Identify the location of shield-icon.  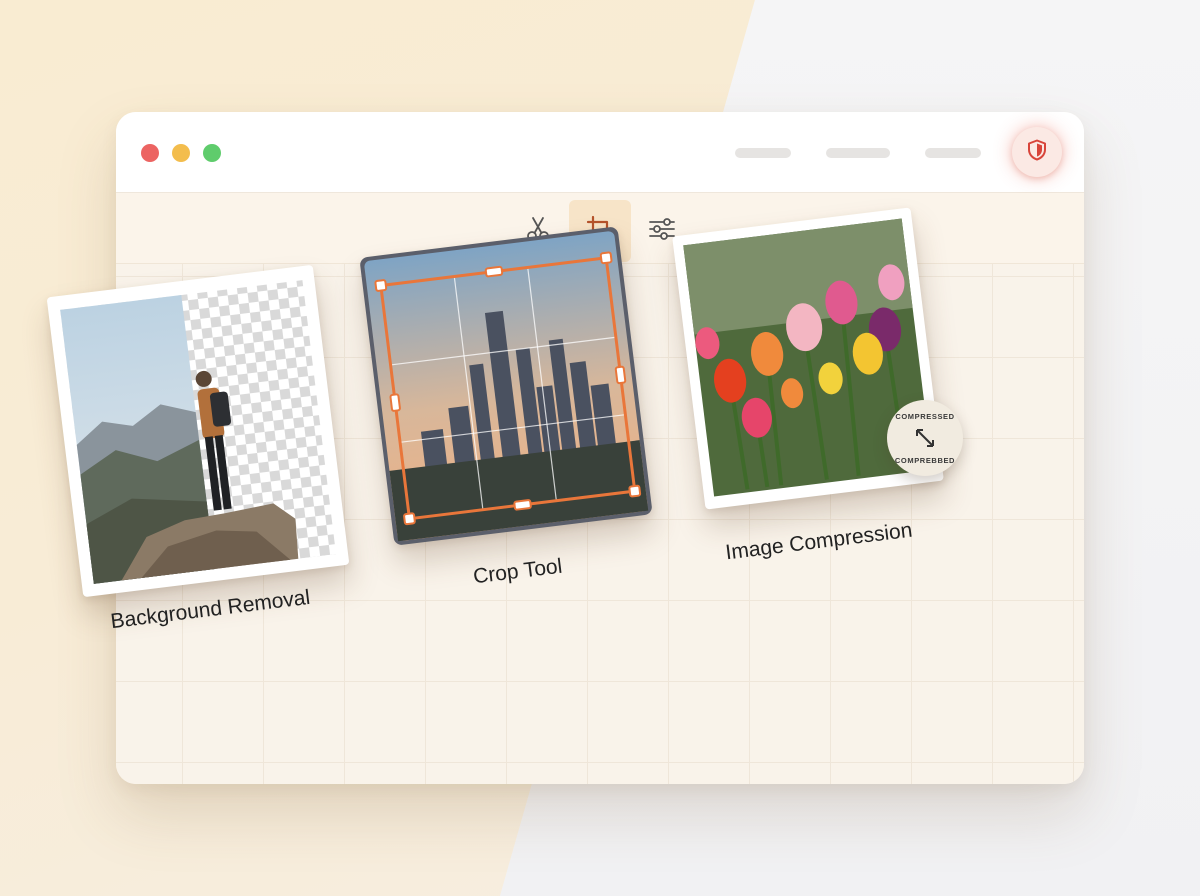
(1037, 152).